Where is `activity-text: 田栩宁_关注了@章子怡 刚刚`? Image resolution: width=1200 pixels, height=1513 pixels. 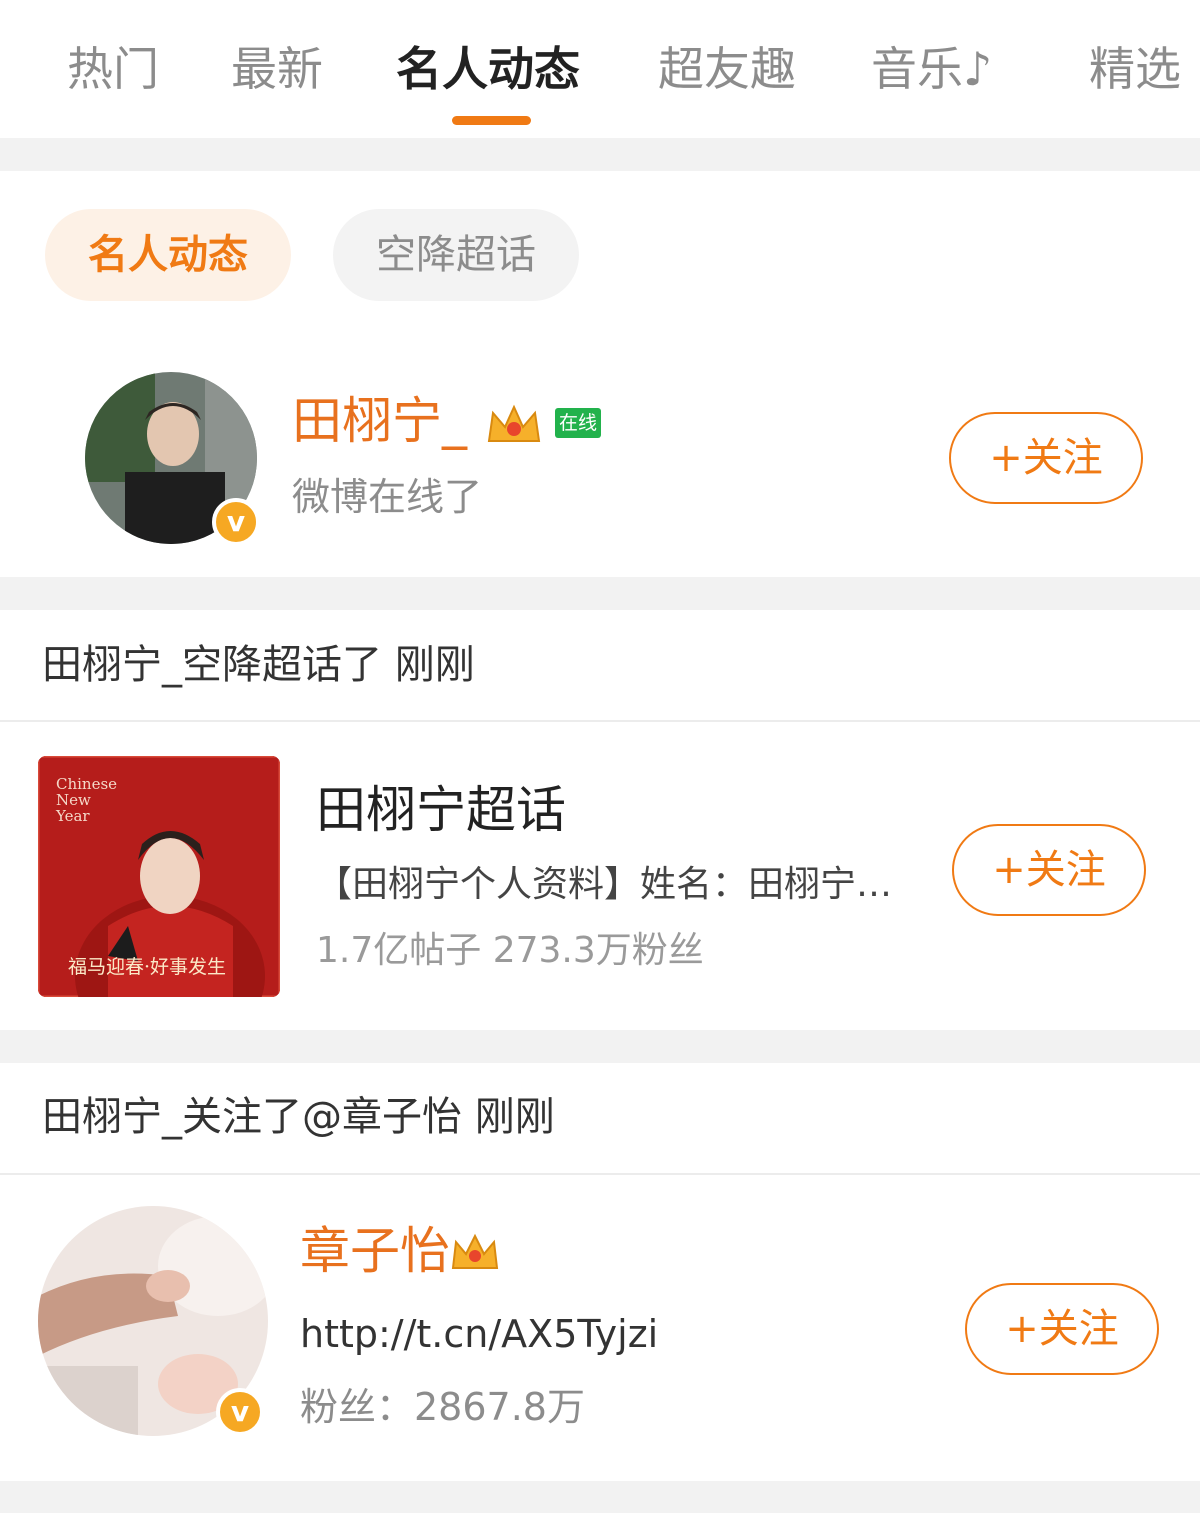
activity-text: 田栩宁_关注了@章子怡 刚刚 is located at coordinates (298, 1117).